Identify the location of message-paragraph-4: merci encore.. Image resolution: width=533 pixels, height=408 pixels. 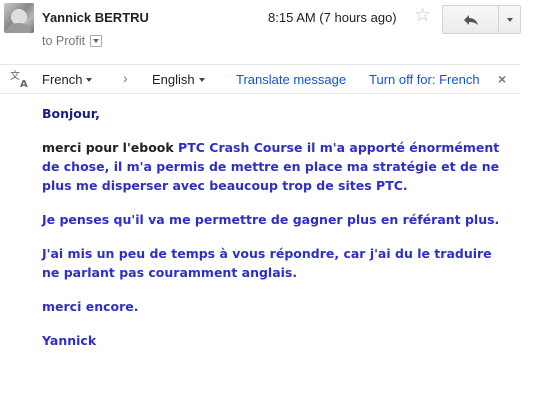
(90, 306).